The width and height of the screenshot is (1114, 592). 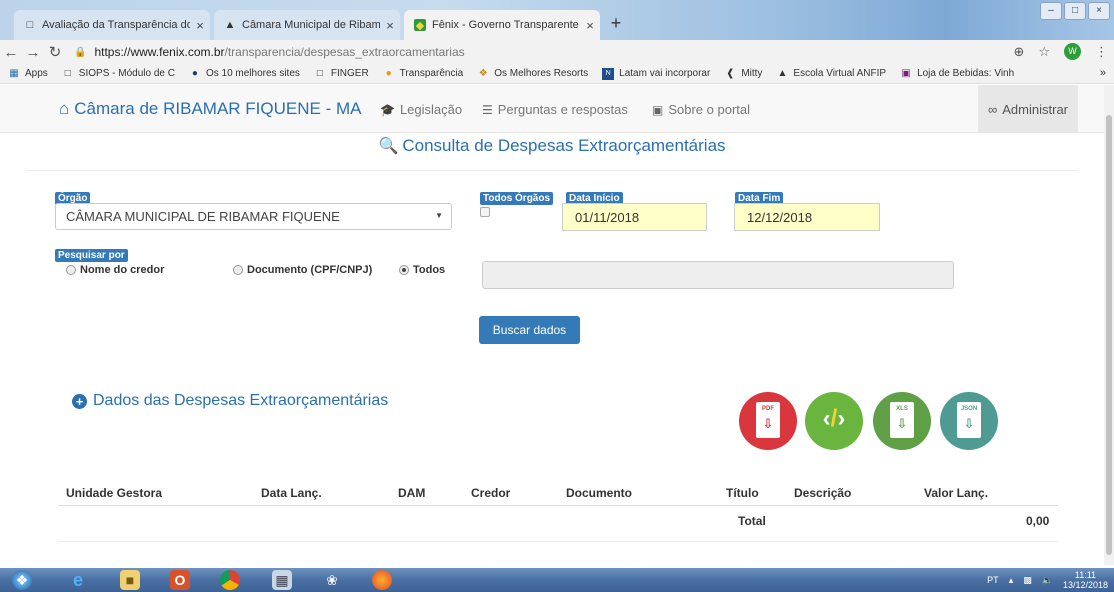 What do you see at coordinates (28, 74) in the screenshot?
I see `bookmark-apps: ▦ Apps` at bounding box center [28, 74].